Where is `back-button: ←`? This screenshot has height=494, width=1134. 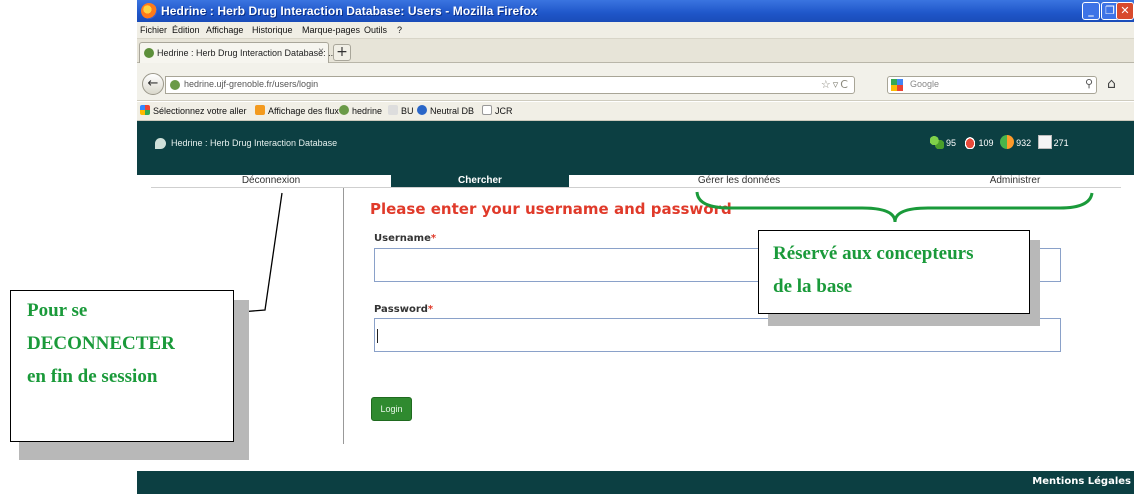 back-button: ← is located at coordinates (153, 84).